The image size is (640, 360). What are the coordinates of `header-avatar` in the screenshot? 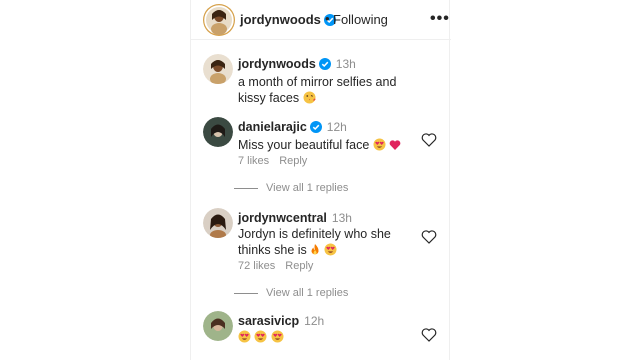 It's located at (219, 20).